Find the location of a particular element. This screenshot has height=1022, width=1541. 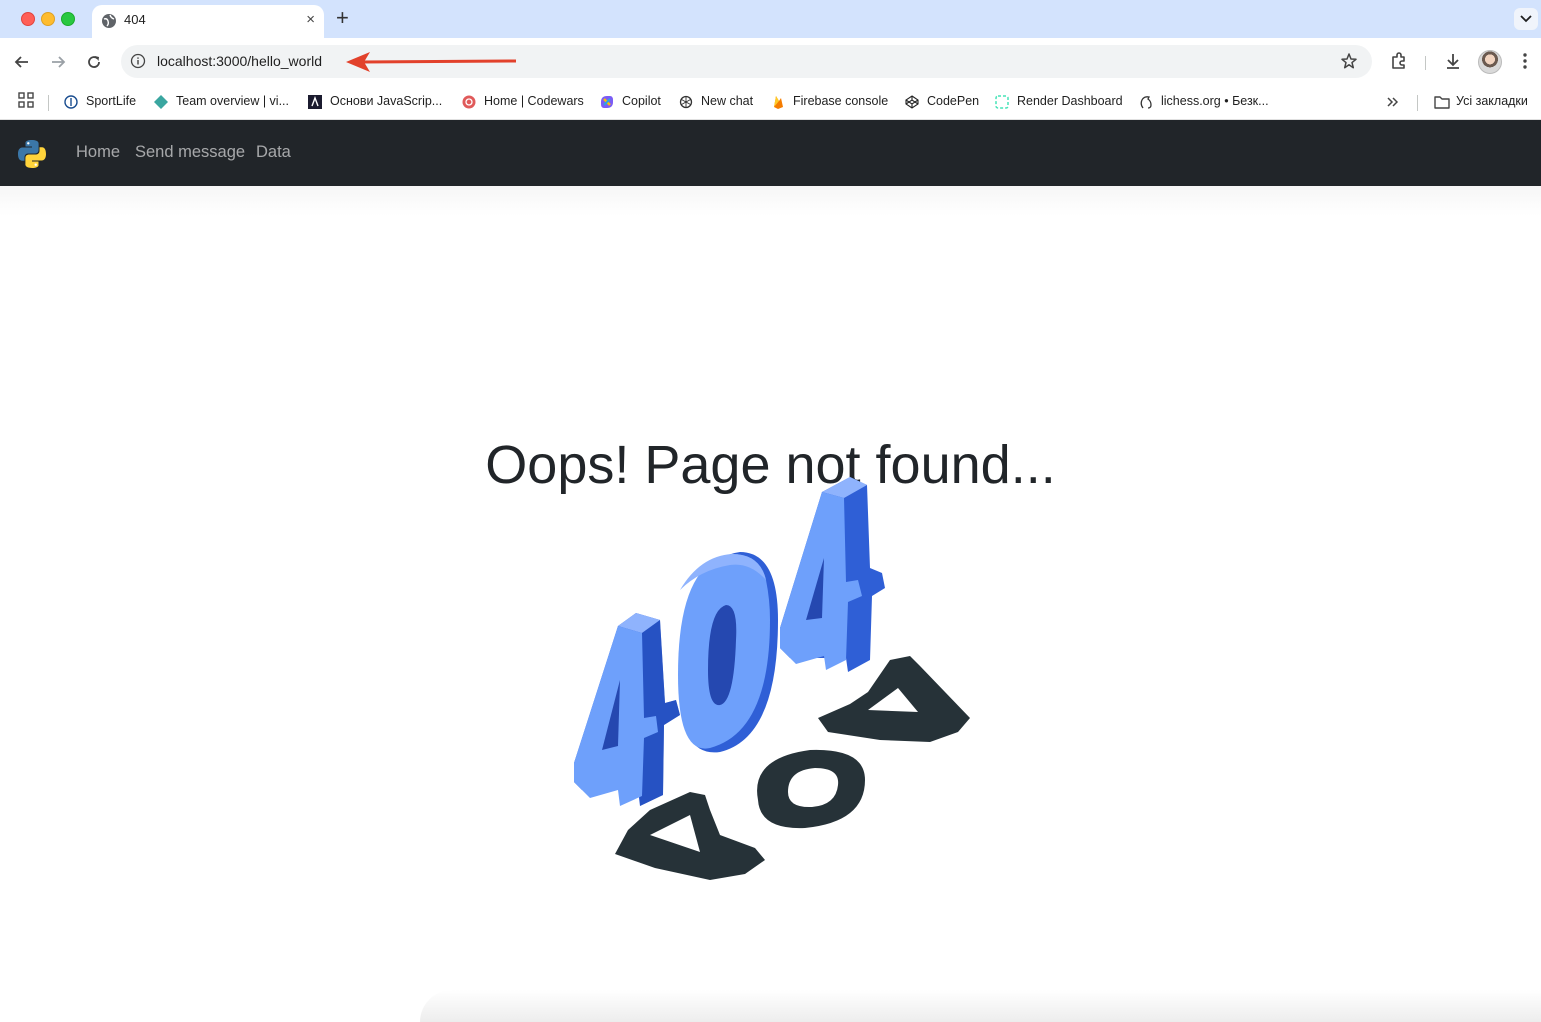

active-tab: 404 × is located at coordinates (208, 21).